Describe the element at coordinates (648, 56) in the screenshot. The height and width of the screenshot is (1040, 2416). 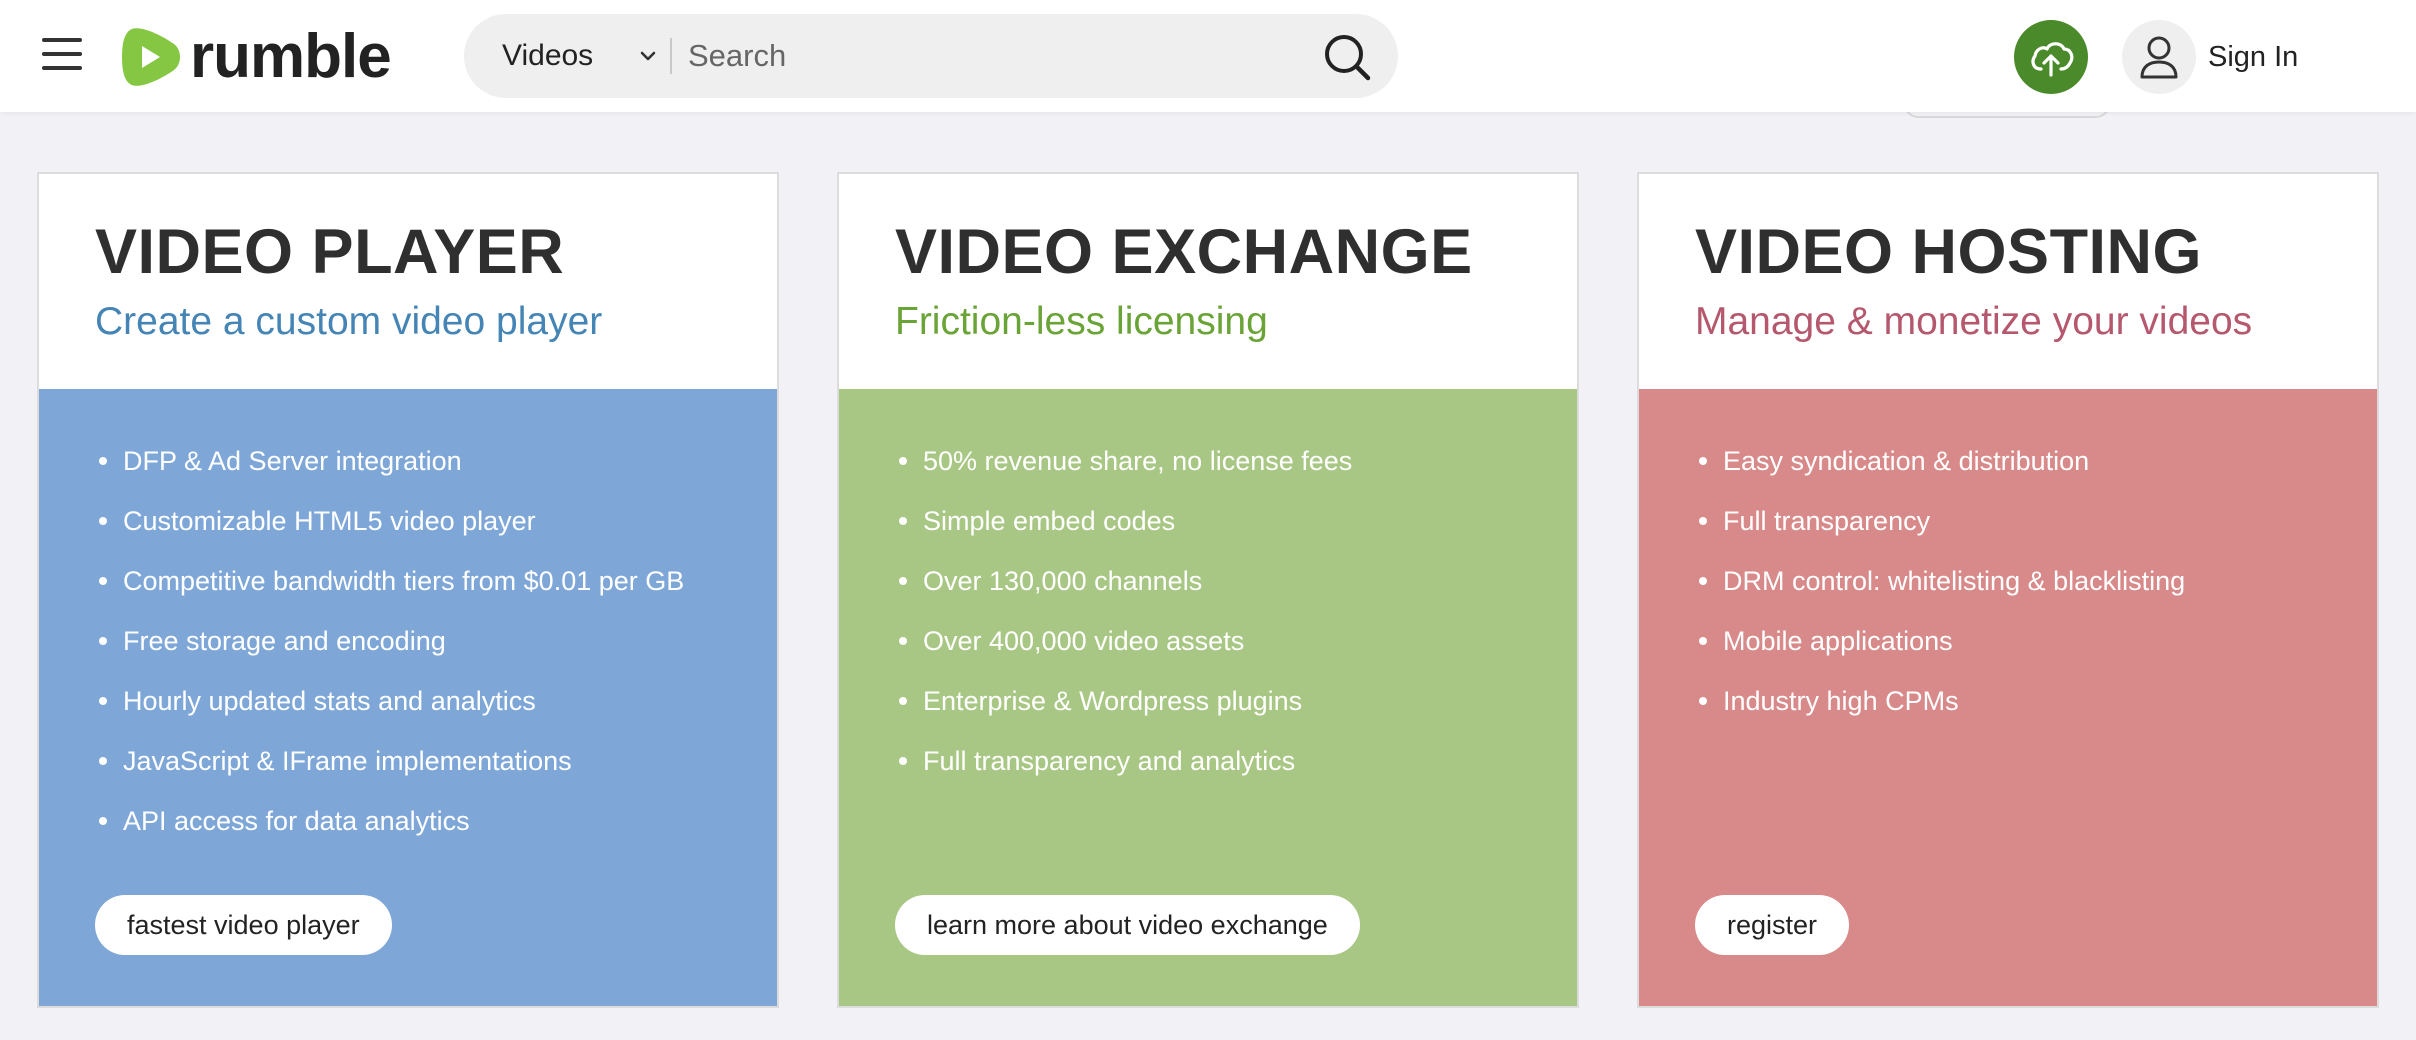
I see `chevron-down-icon` at that location.